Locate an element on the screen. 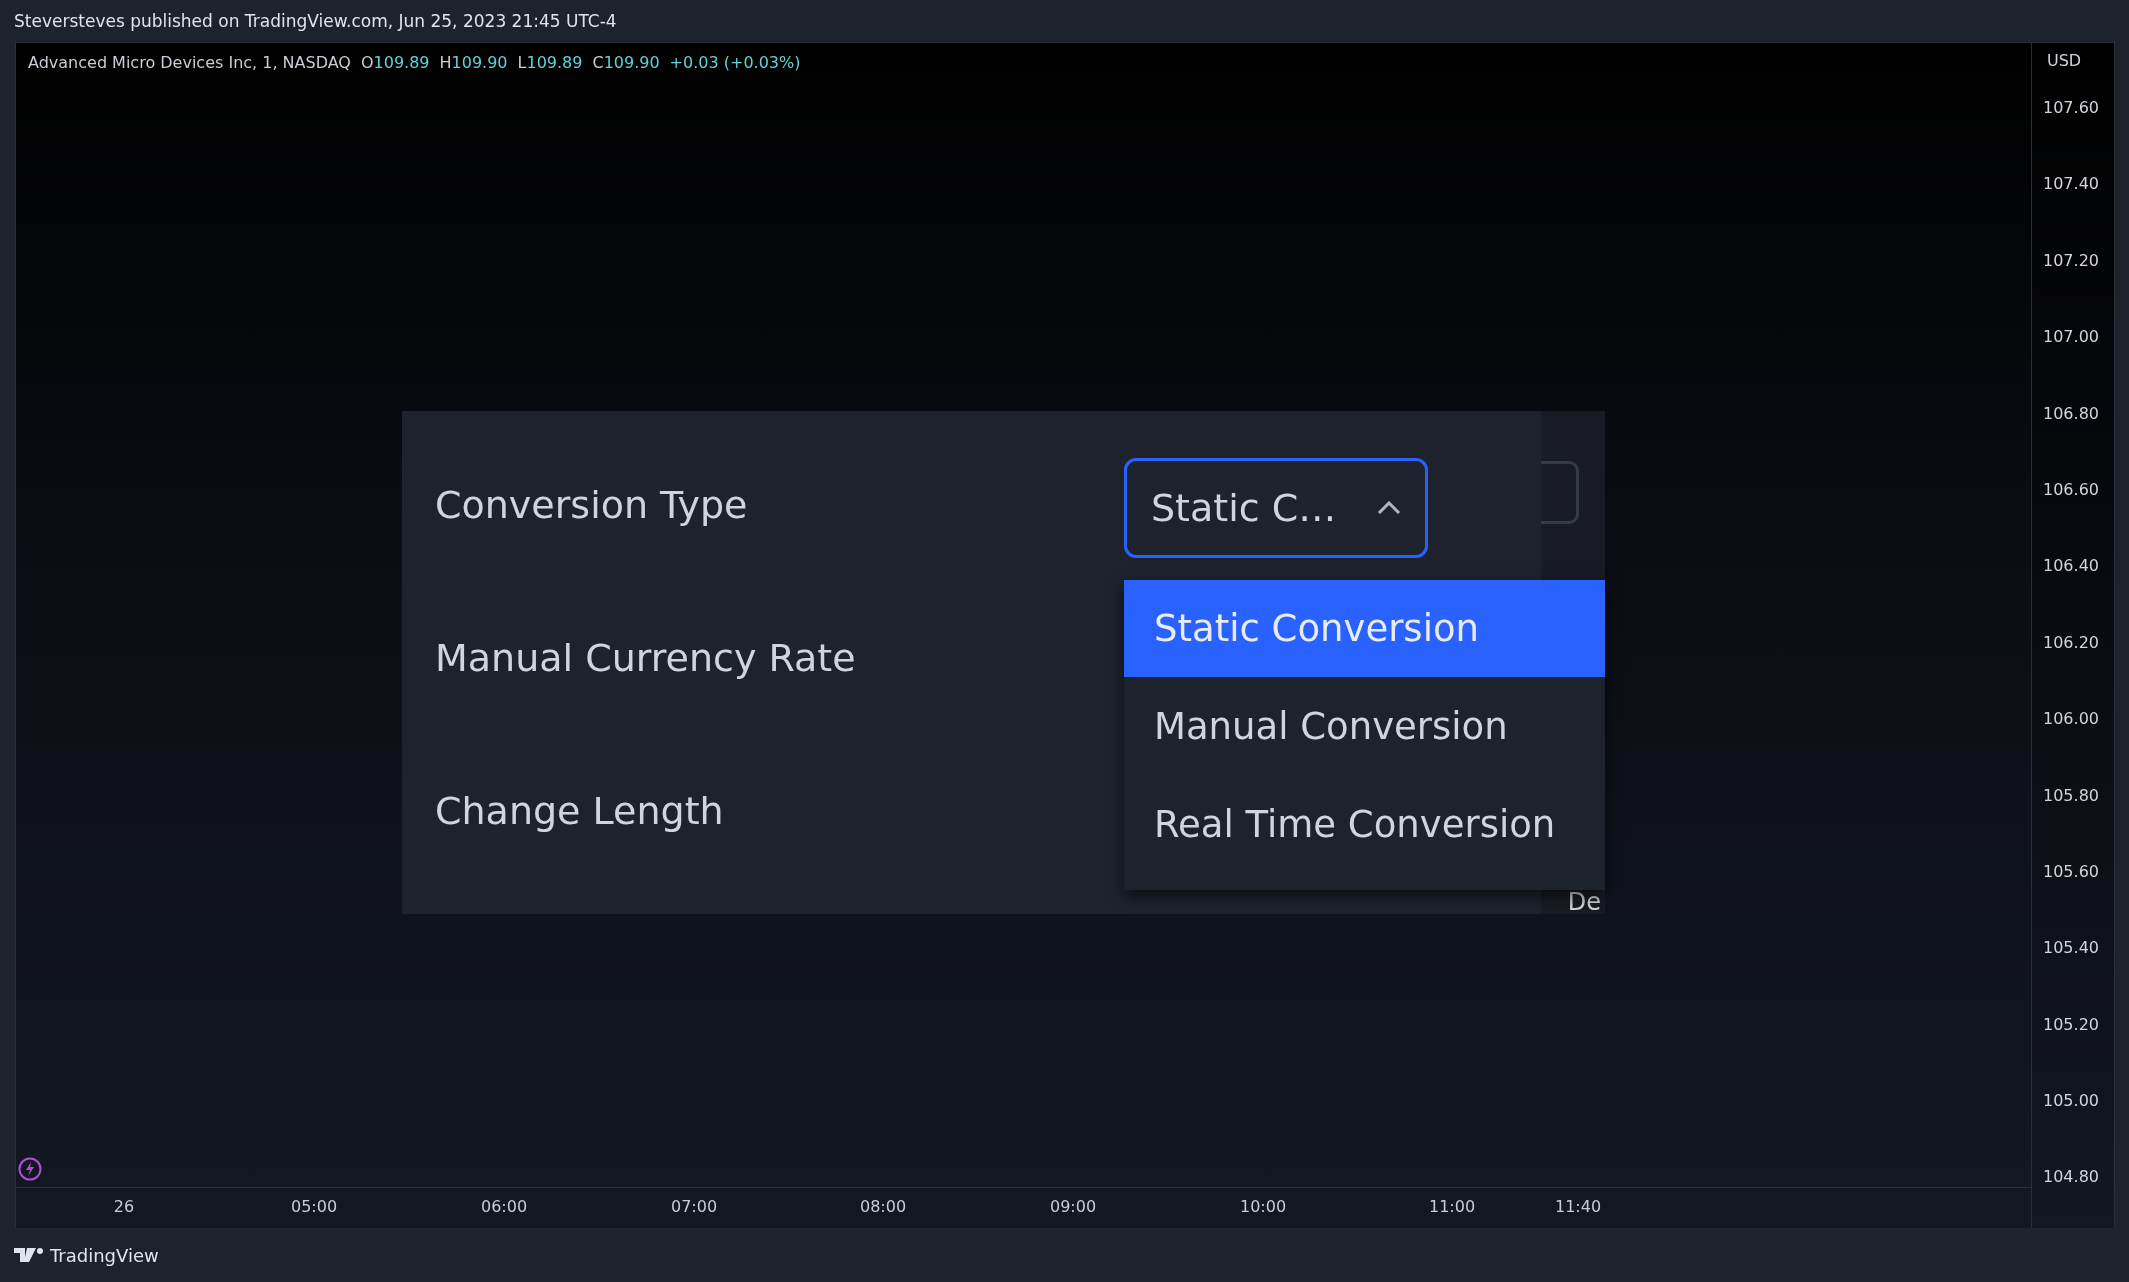 This screenshot has width=2129, height=1282. setting-label: Conversion Type is located at coordinates (591, 505).